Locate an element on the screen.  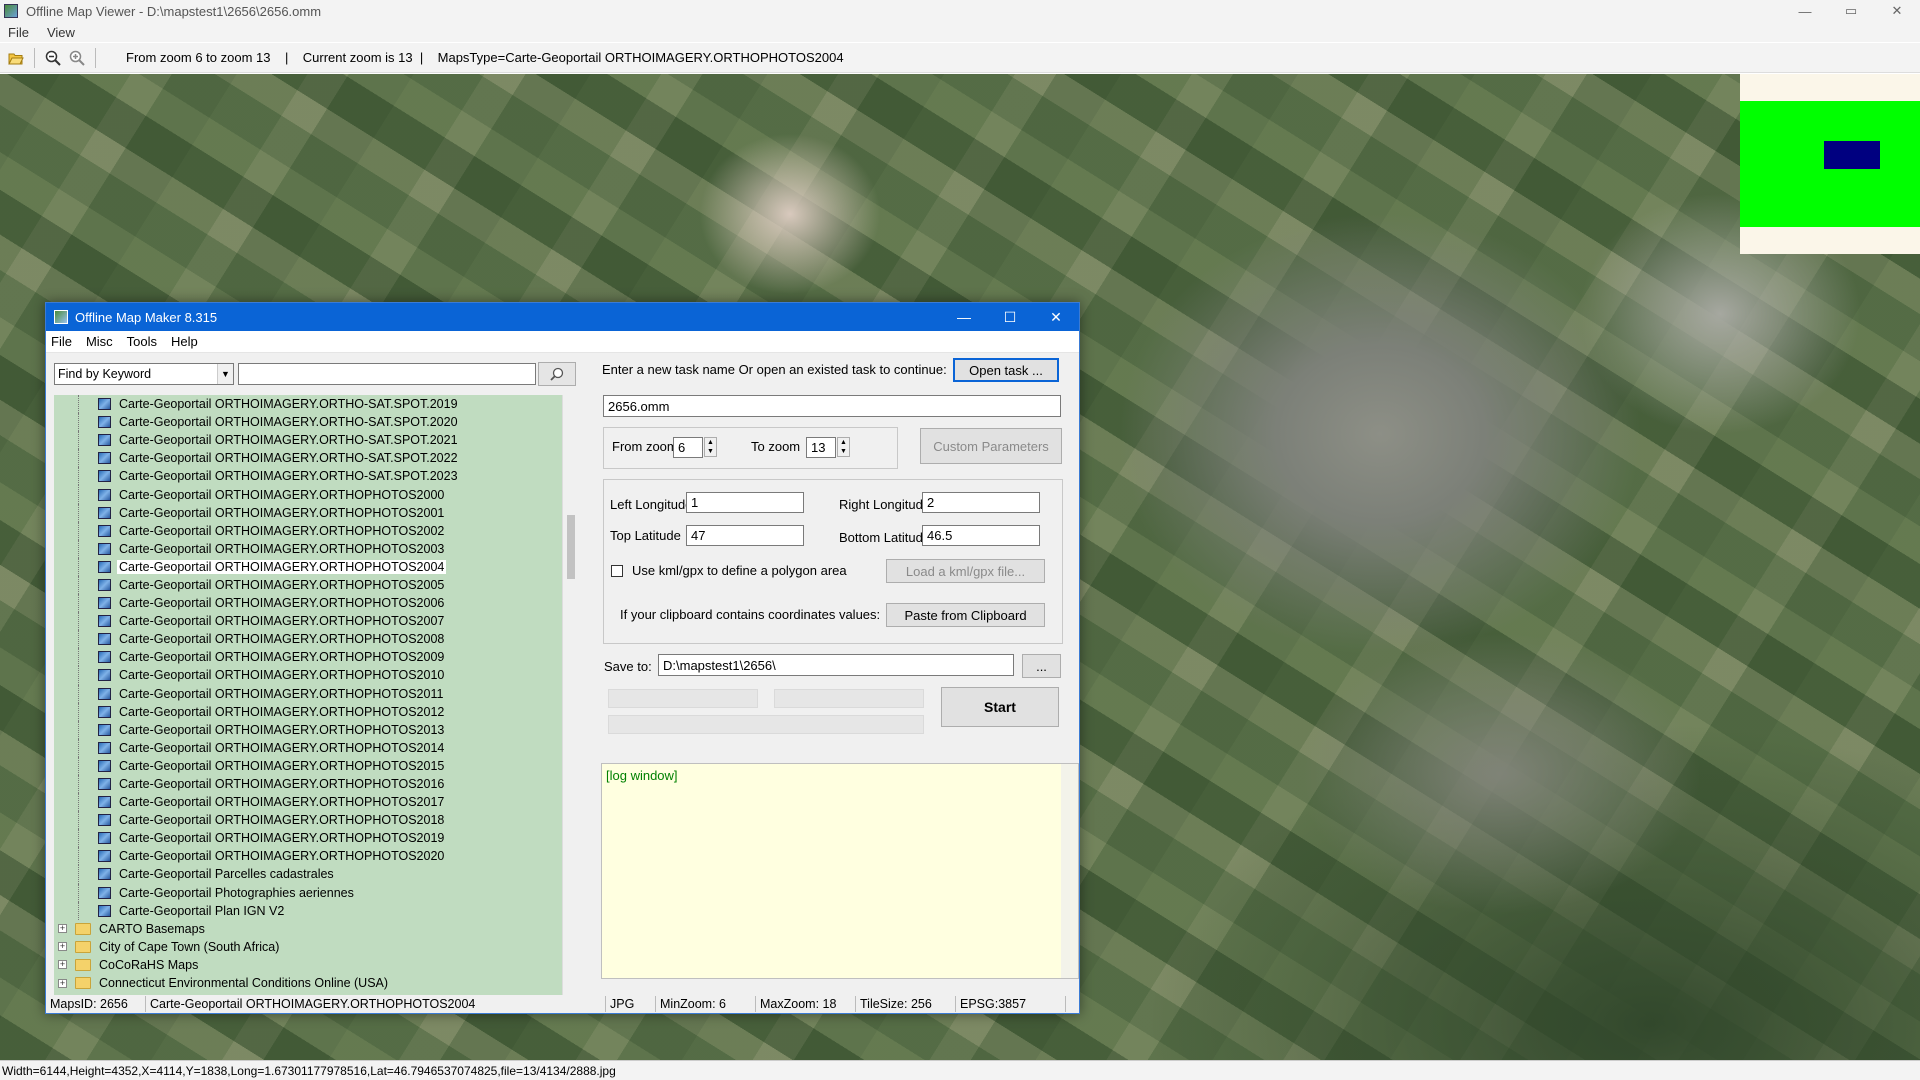
dialog-close-button: ✕ is located at coordinates (1056, 317).